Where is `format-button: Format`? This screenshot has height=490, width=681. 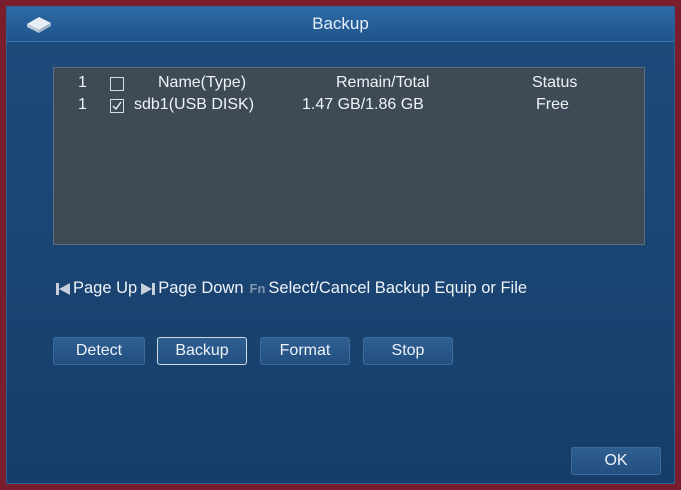 format-button: Format is located at coordinates (305, 351).